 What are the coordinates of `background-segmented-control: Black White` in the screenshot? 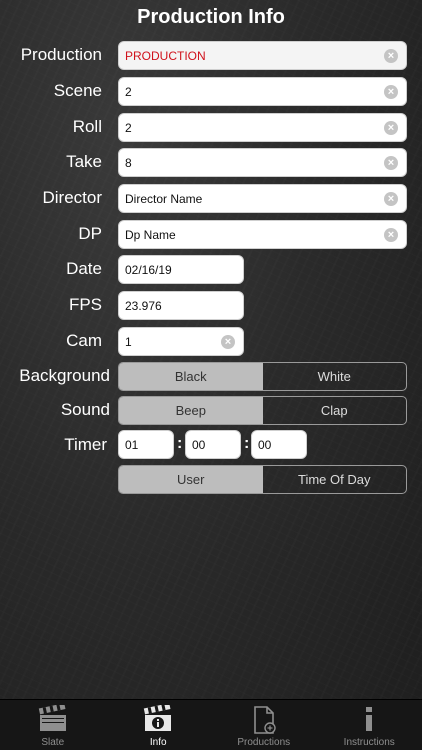 It's located at (262, 376).